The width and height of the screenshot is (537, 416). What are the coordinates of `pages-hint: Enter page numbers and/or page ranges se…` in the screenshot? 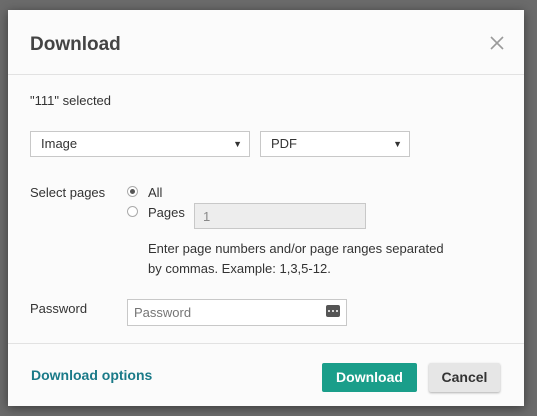 It's located at (296, 258).